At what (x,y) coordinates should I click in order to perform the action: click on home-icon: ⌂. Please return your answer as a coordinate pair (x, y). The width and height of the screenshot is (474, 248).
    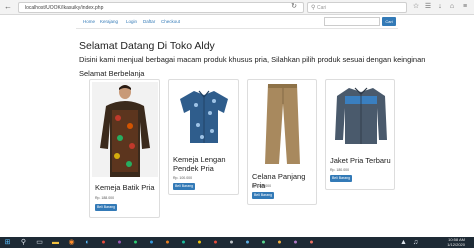
    Looking at the image, I should click on (452, 7).